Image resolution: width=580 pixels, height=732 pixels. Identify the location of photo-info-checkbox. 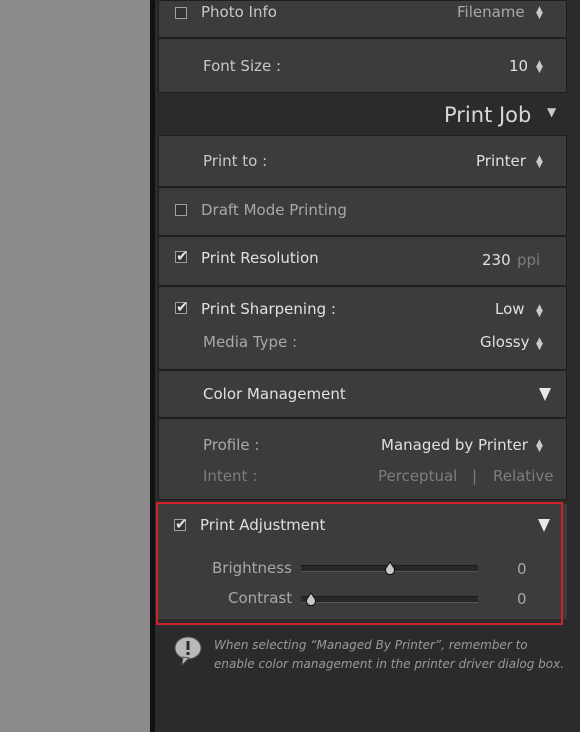
(181, 13).